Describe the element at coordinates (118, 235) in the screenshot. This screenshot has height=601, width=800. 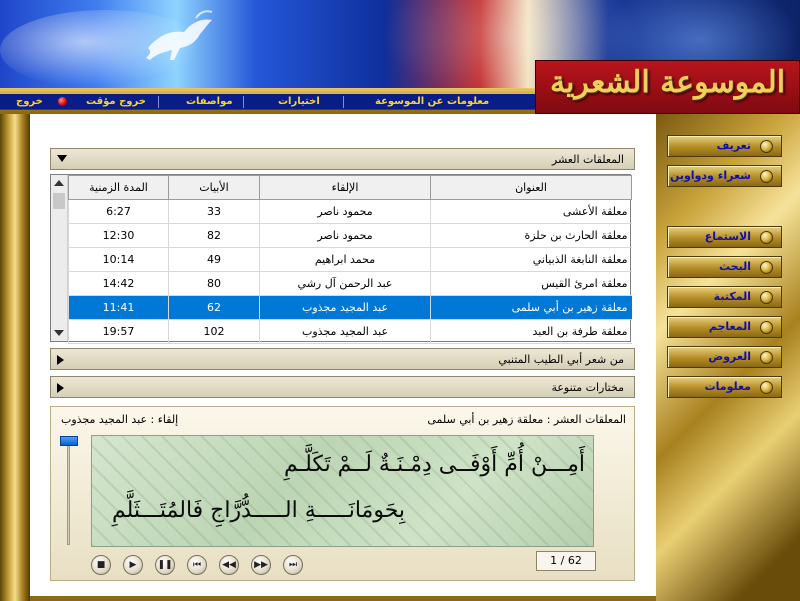
I see `cell-duration: 12:30` at that location.